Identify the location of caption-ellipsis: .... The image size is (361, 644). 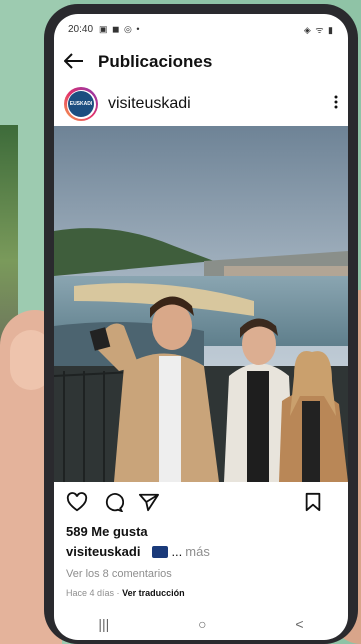
(177, 551).